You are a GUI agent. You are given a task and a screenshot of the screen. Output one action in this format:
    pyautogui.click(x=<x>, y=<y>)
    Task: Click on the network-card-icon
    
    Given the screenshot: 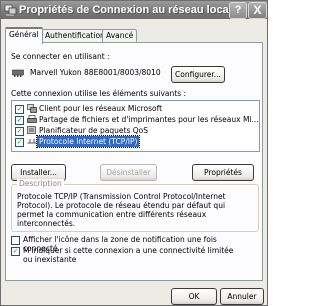 What is the action you would take?
    pyautogui.click(x=18, y=73)
    